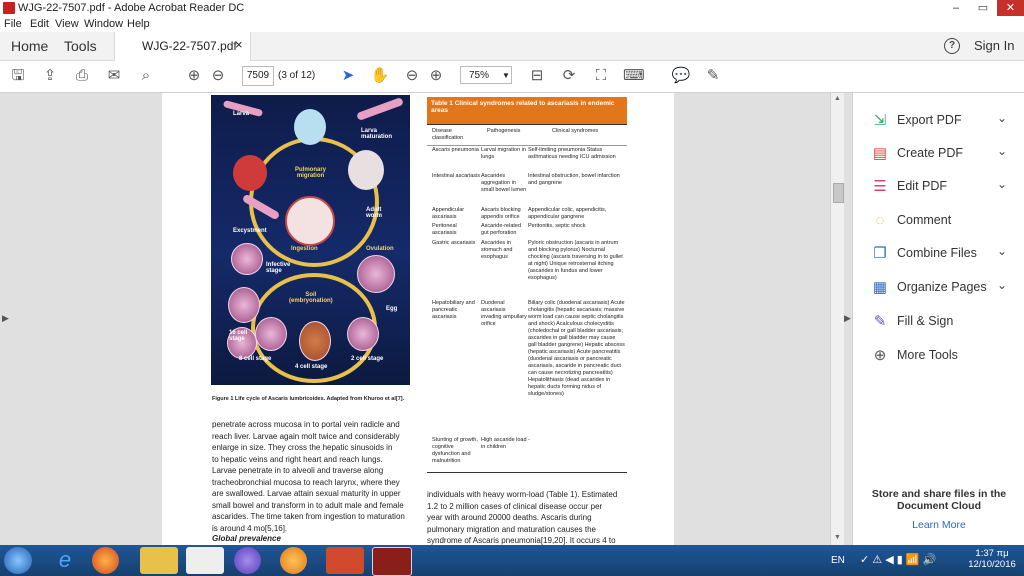  What do you see at coordinates (925, 321) in the screenshot?
I see `tool-label: Fill & Sign` at bounding box center [925, 321].